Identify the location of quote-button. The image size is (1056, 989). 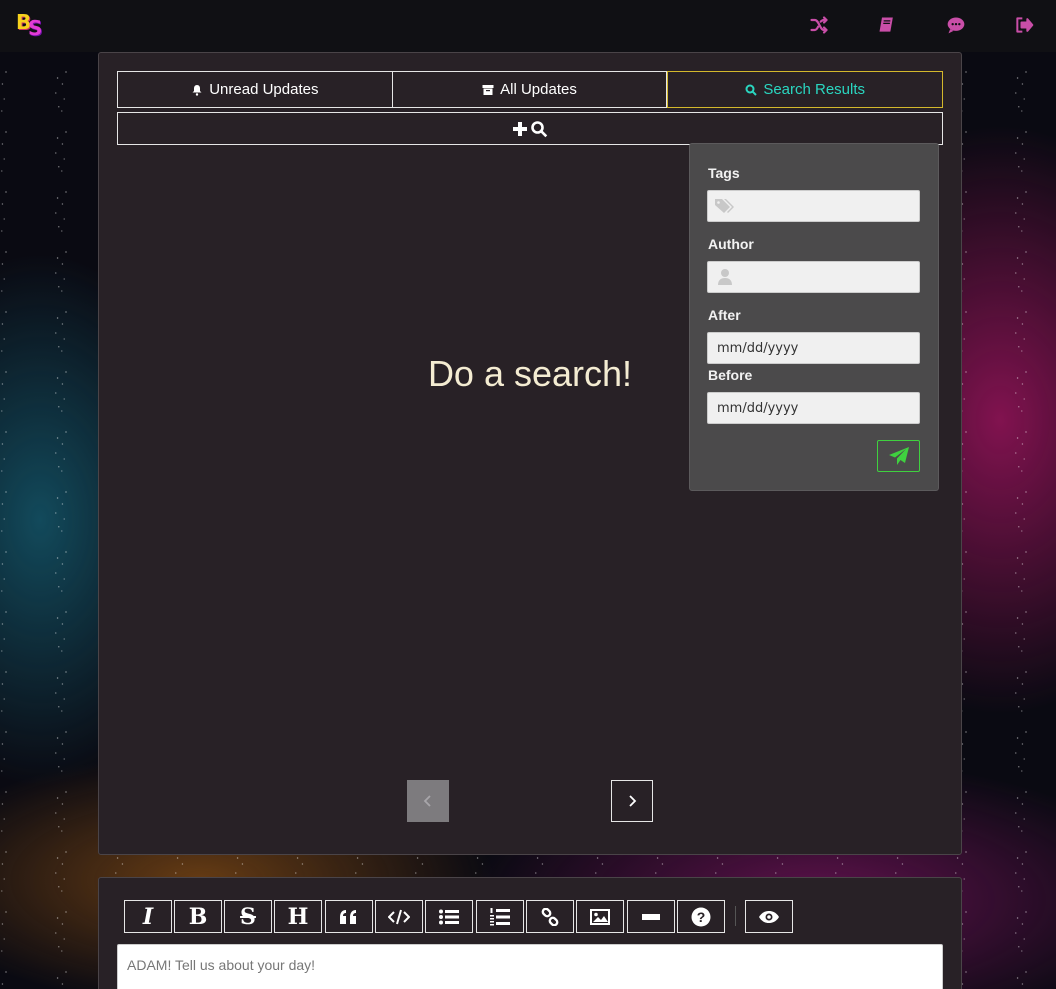
(349, 916).